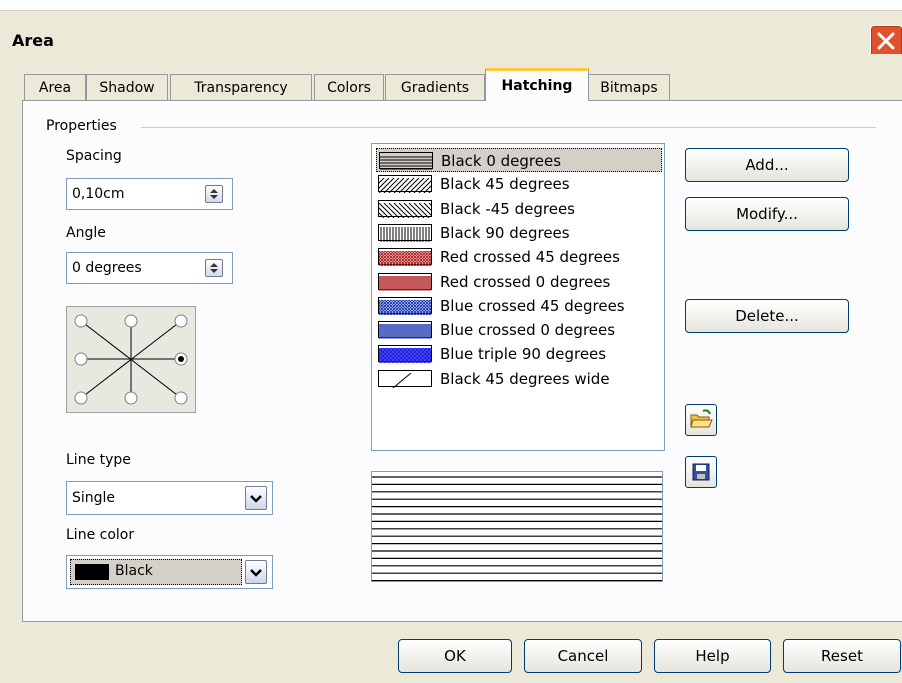 Image resolution: width=902 pixels, height=683 pixels. I want to click on close-icon, so click(886, 41).